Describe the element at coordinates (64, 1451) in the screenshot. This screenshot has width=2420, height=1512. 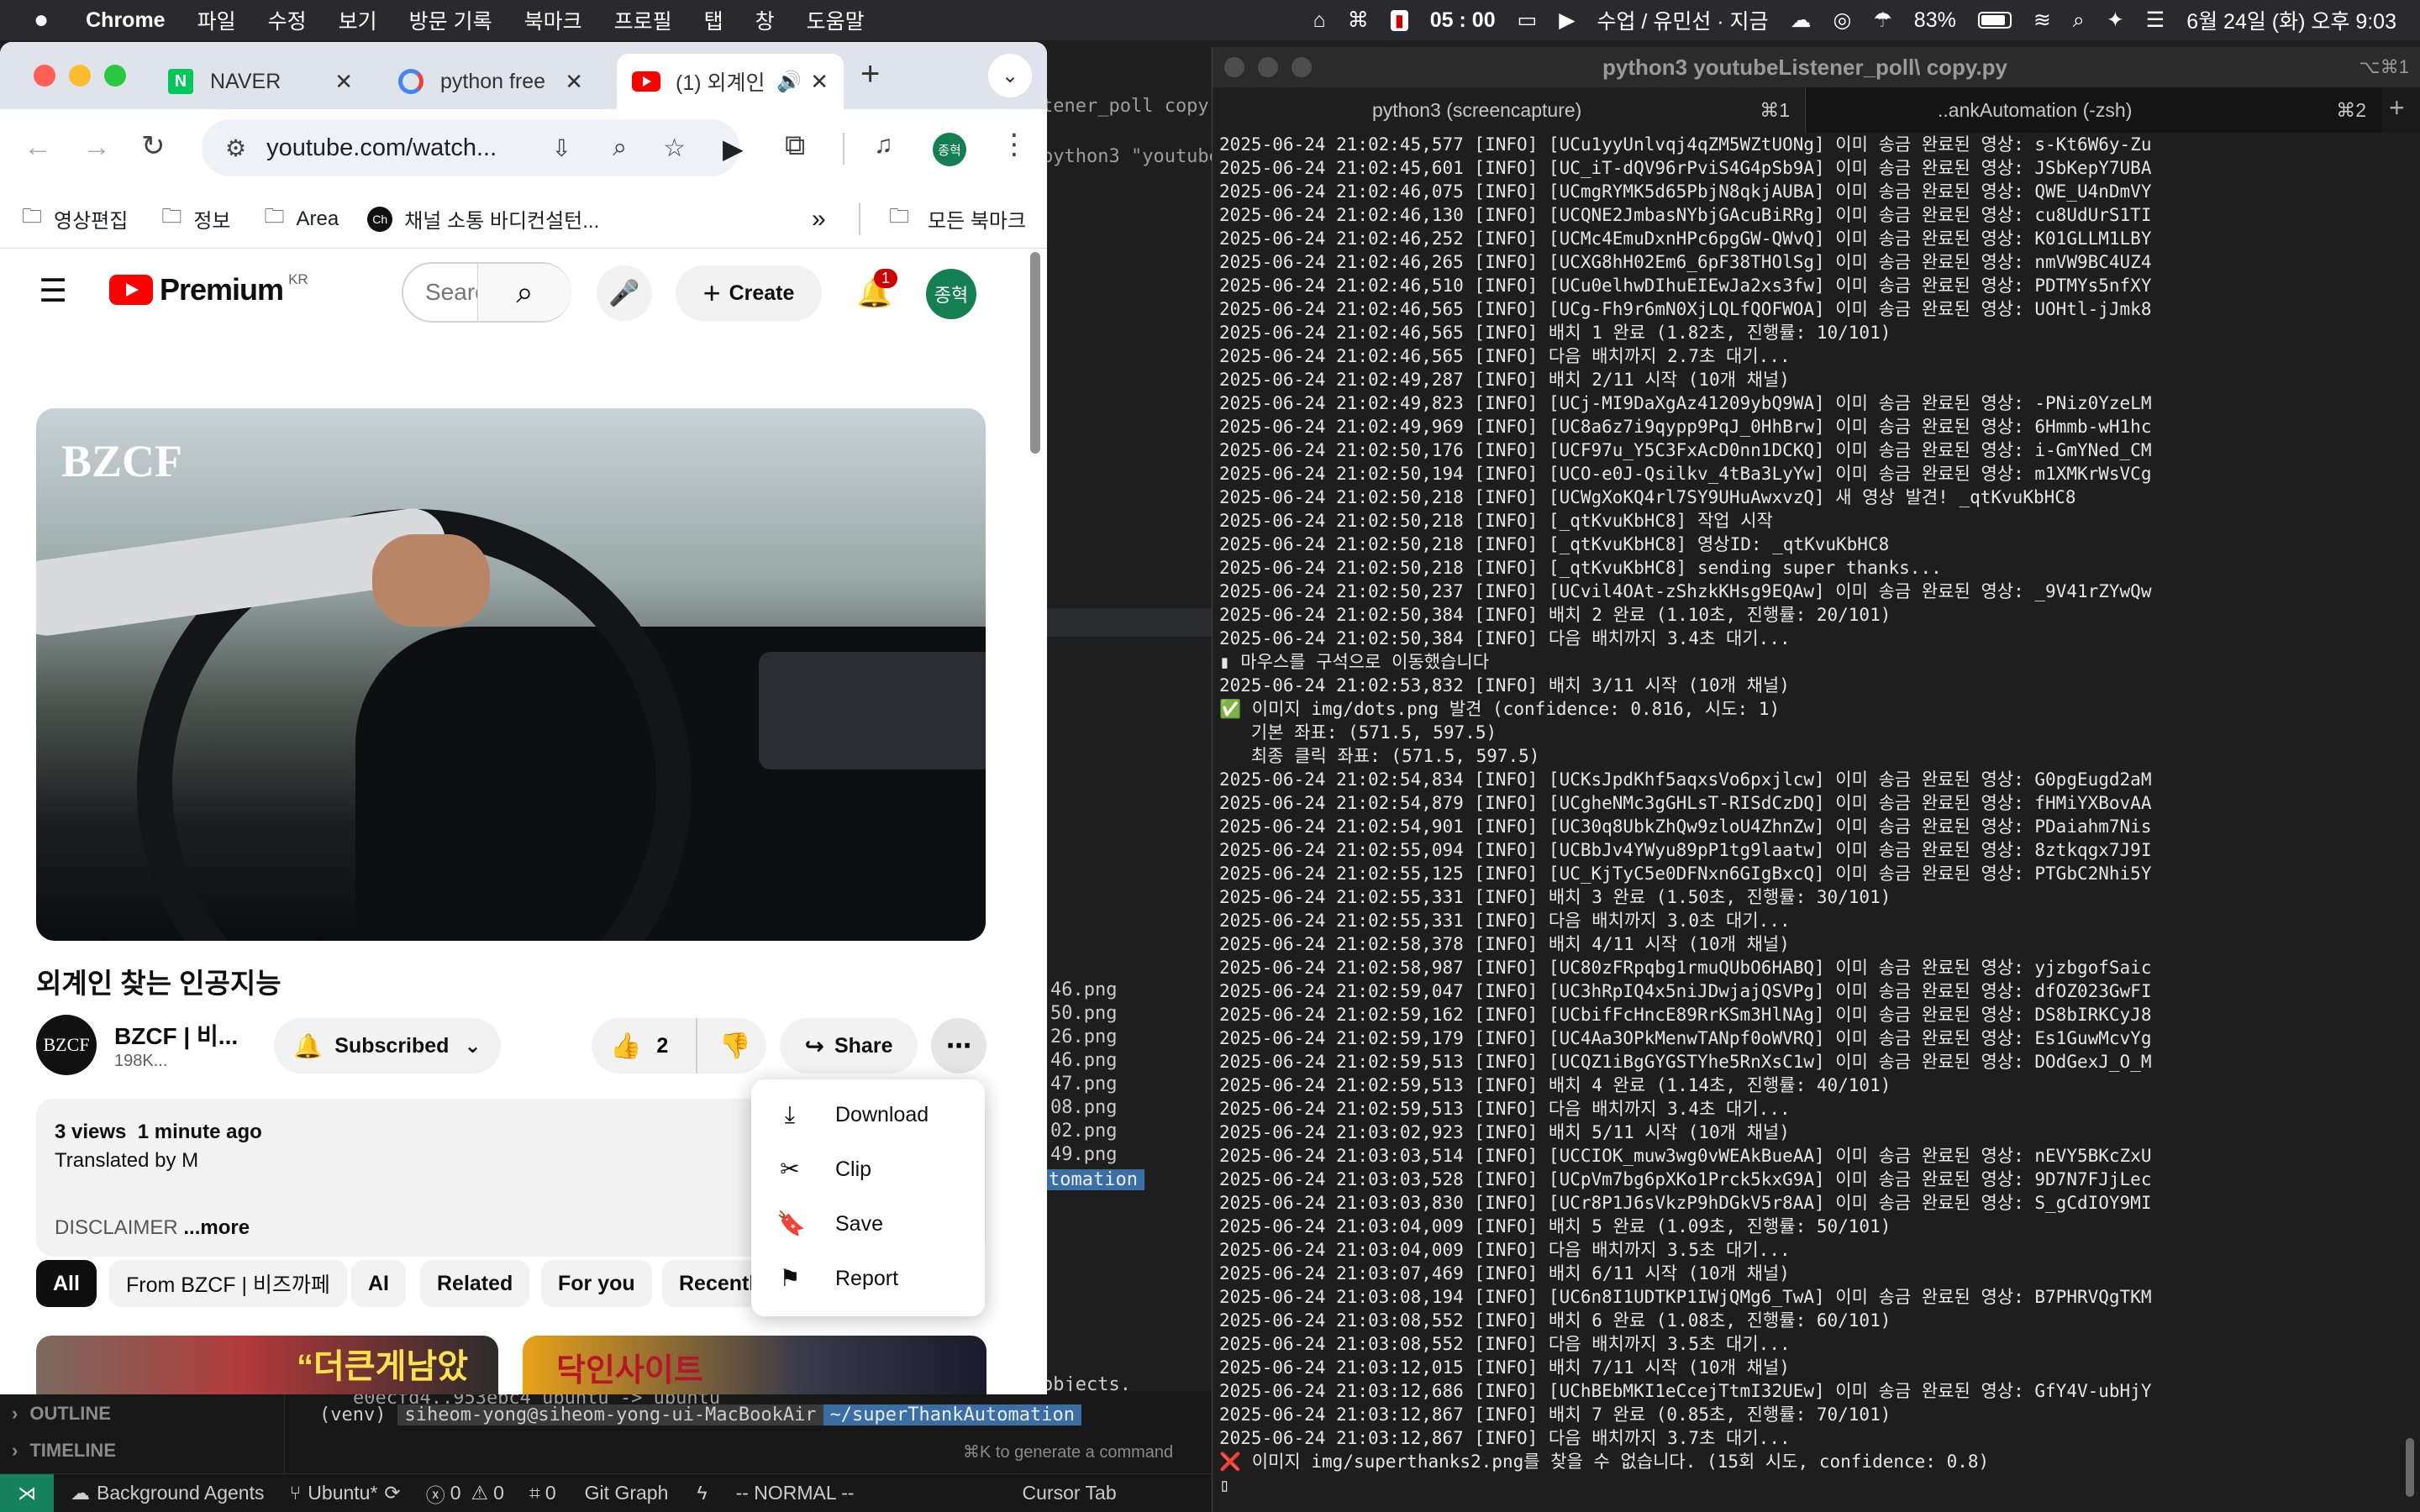
I see `timeline-section: › TIMELINE` at that location.